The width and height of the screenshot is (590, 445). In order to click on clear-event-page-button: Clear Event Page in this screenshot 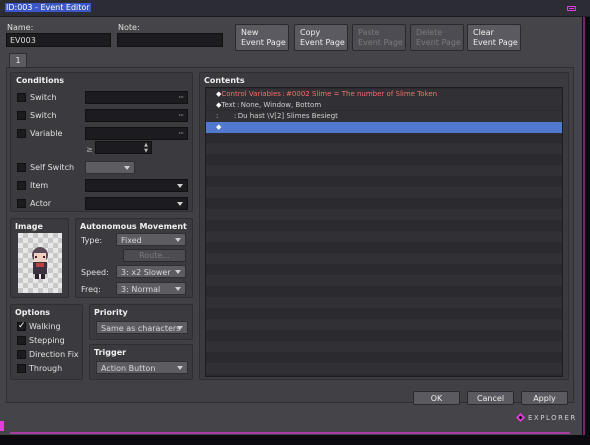, I will do `click(494, 37)`.